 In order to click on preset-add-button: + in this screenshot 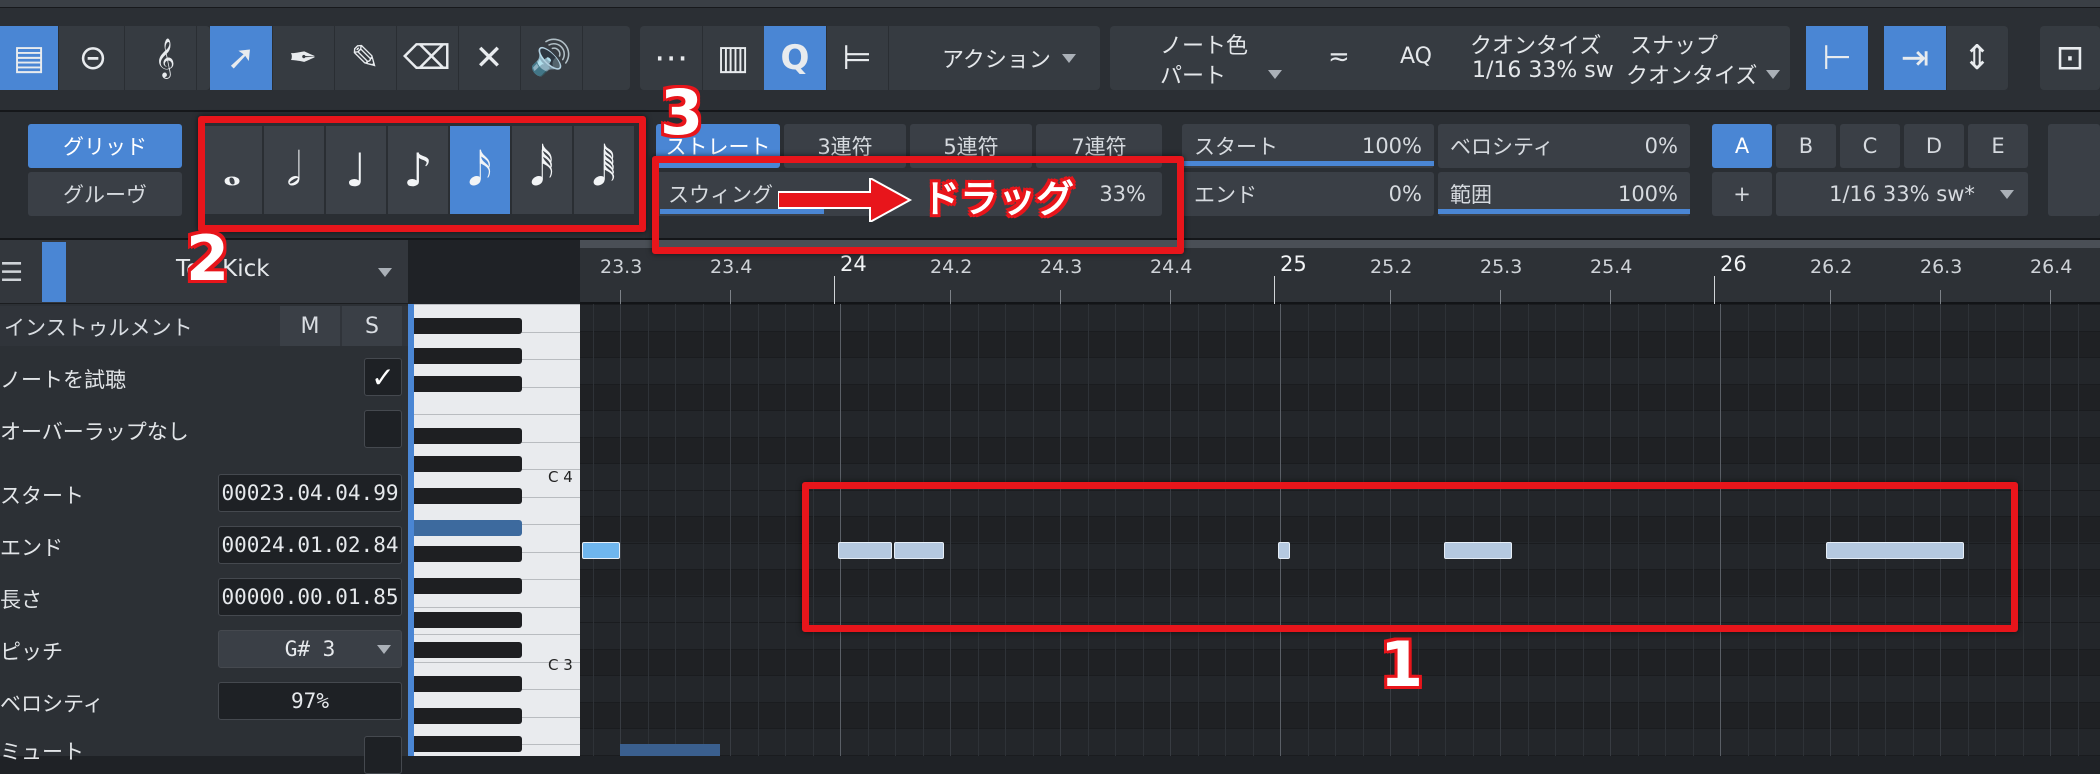, I will do `click(1742, 194)`.